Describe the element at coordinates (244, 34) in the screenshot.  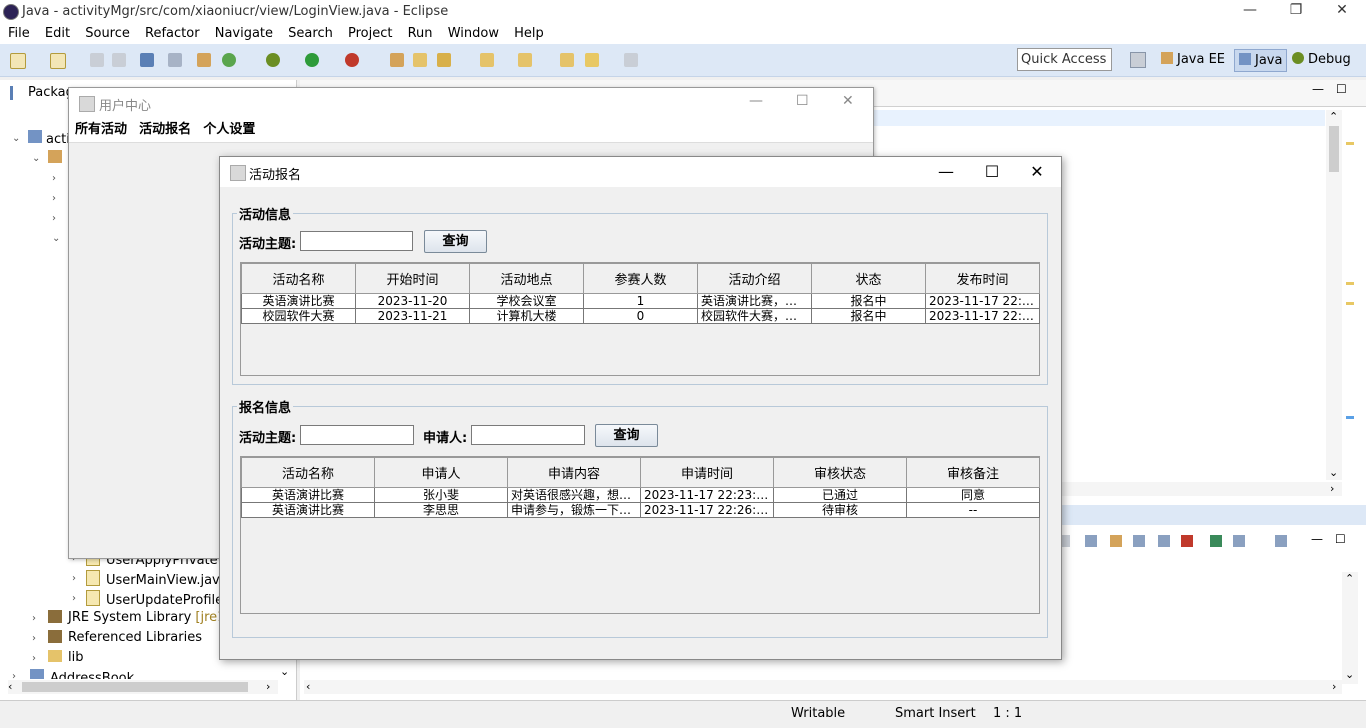
I see `menu-navigate: Navigate` at that location.